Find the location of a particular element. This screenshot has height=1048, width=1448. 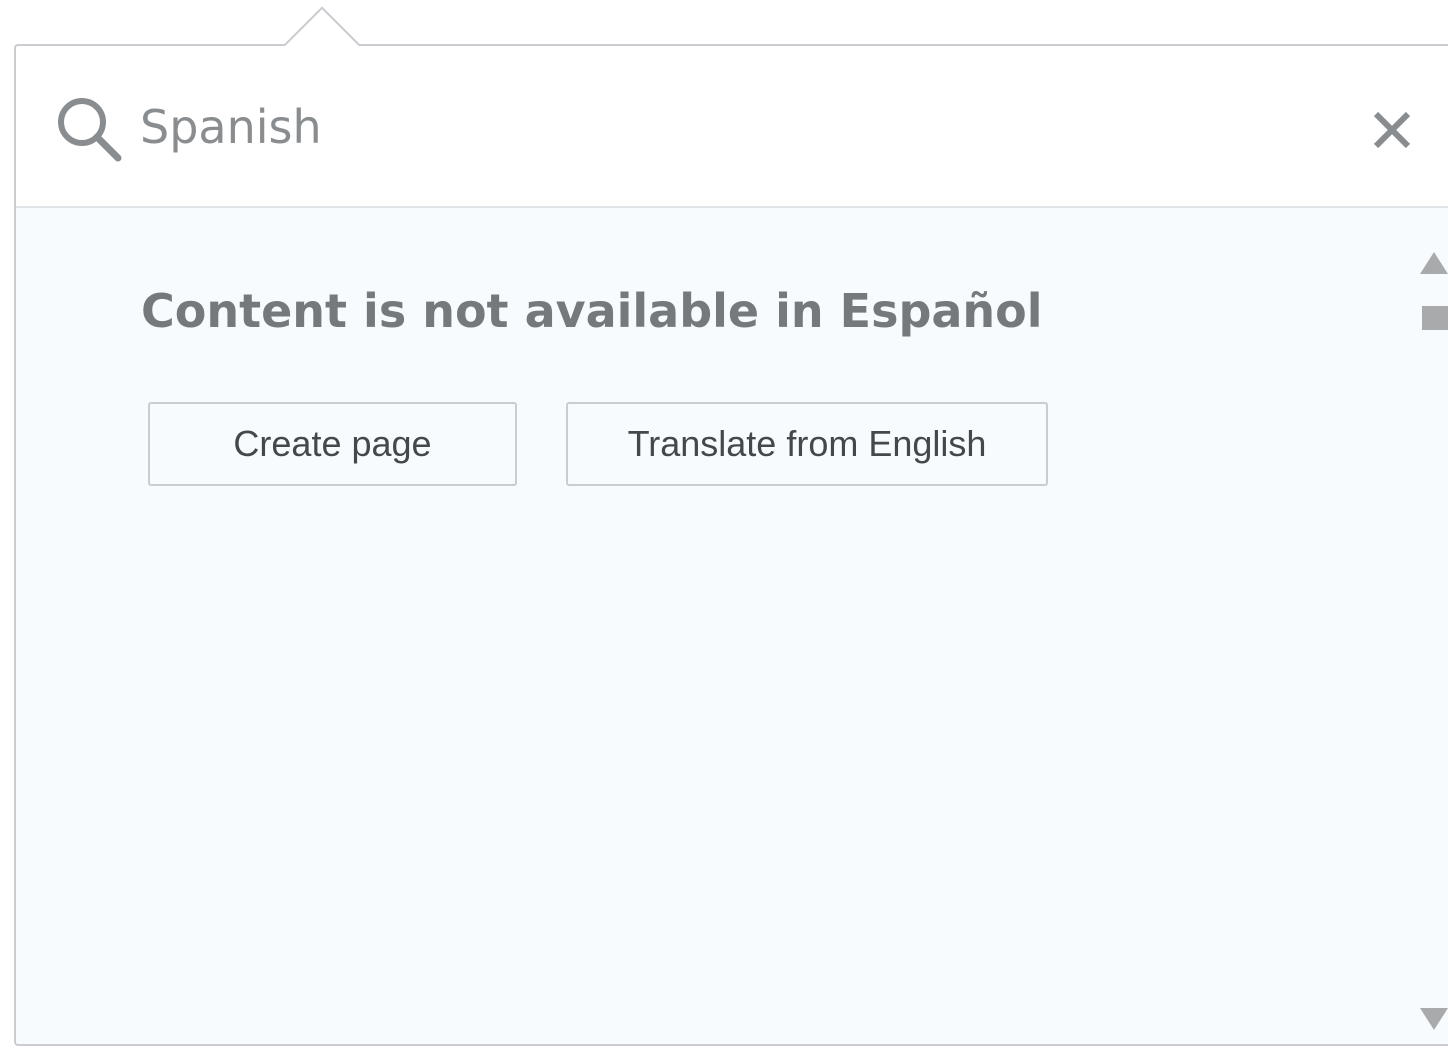

scroll-up-icon is located at coordinates (1434, 263).